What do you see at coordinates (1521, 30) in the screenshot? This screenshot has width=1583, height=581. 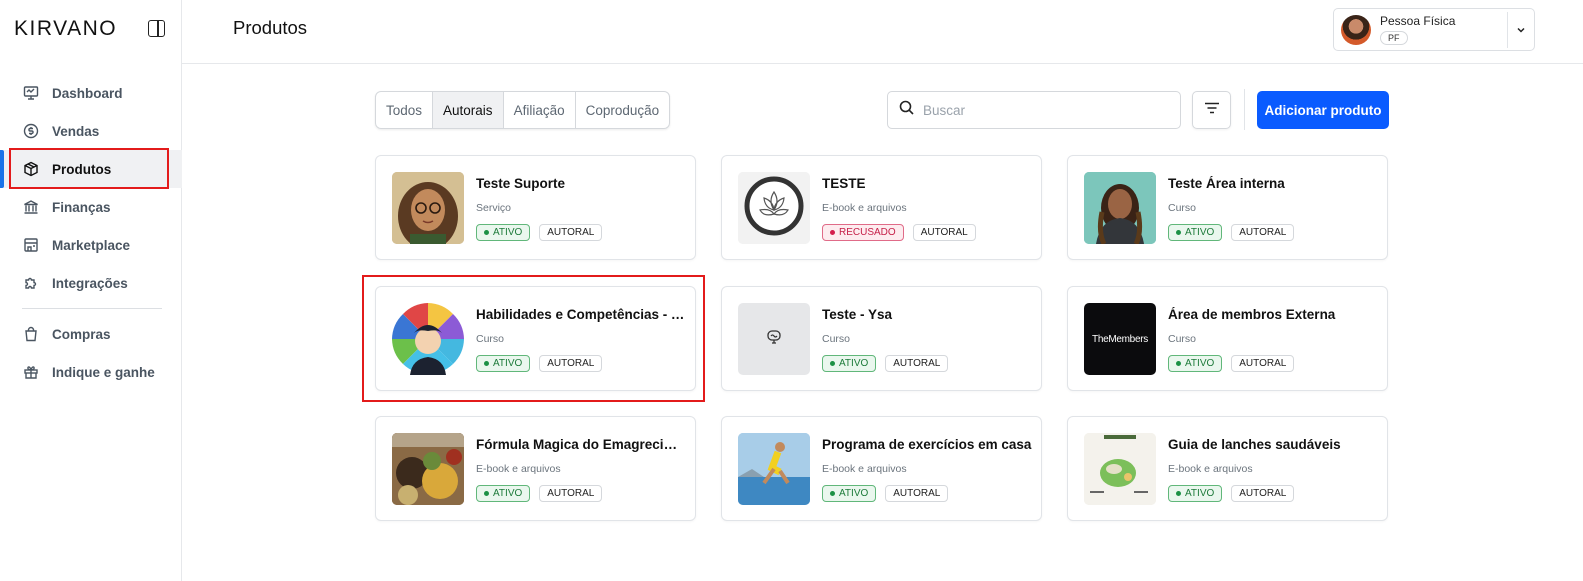 I see `chevron-down-icon` at bounding box center [1521, 30].